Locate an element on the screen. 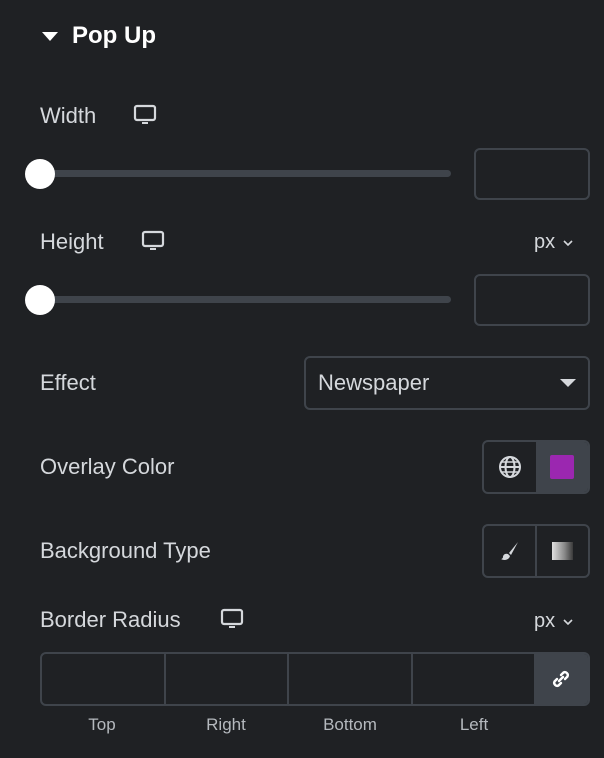 Image resolution: width=604 pixels, height=758 pixels. background-type-gradient-button is located at coordinates (561, 551).